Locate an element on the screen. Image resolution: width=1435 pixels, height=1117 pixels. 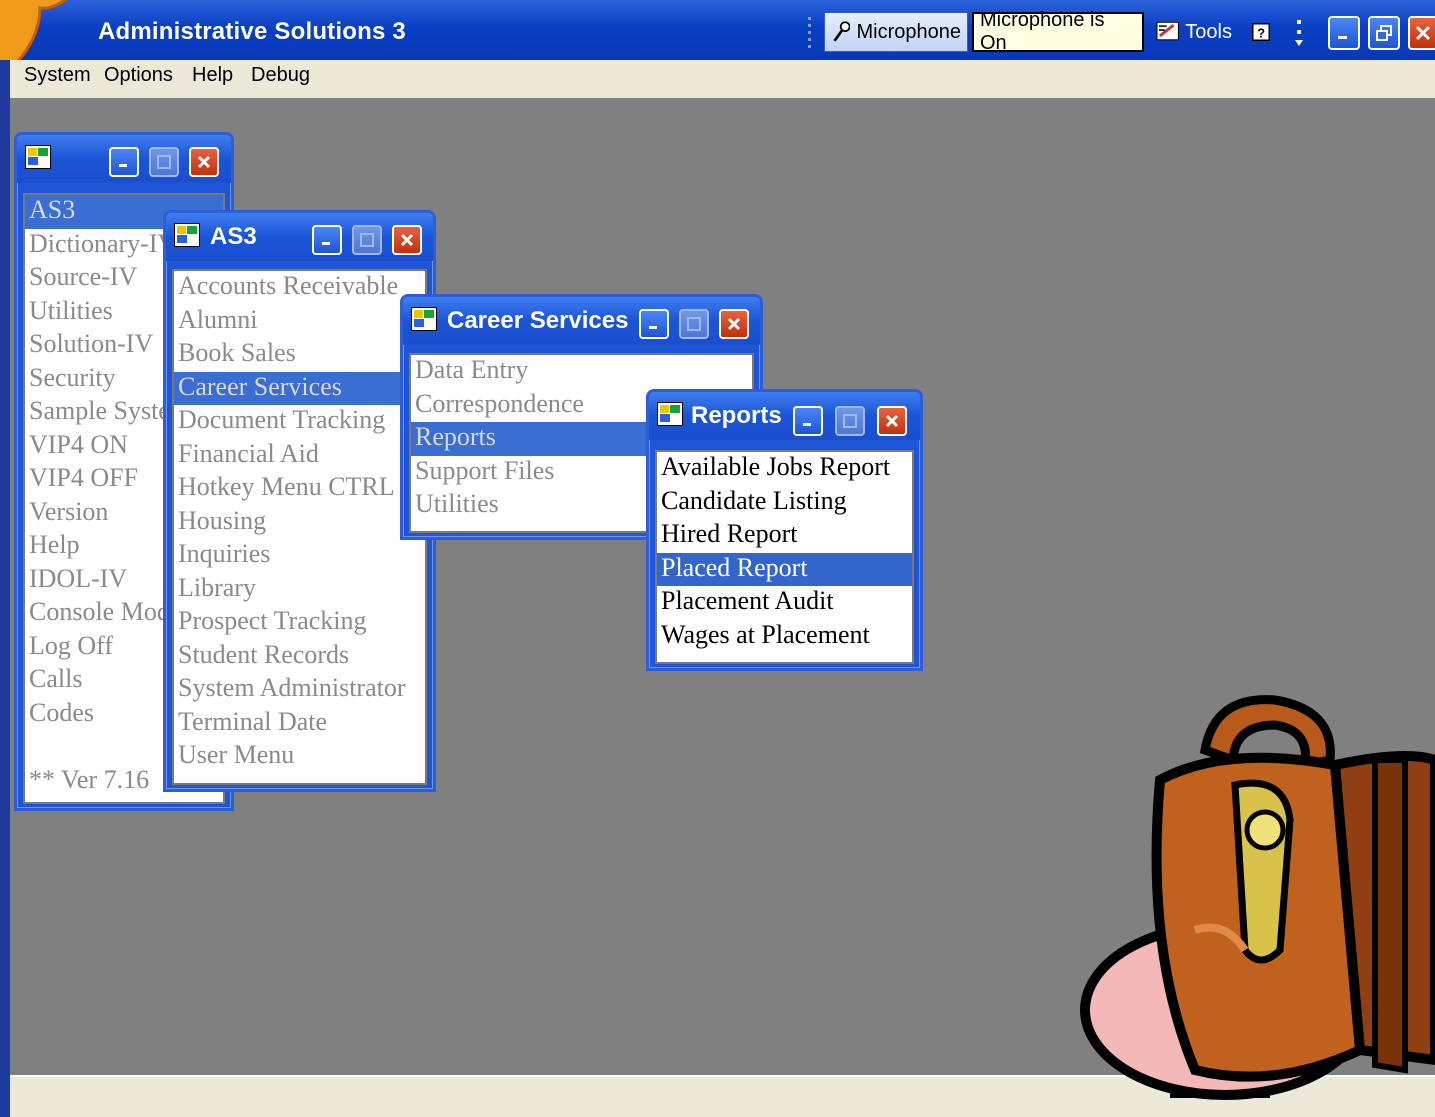
tools-icon is located at coordinates (1167, 31).